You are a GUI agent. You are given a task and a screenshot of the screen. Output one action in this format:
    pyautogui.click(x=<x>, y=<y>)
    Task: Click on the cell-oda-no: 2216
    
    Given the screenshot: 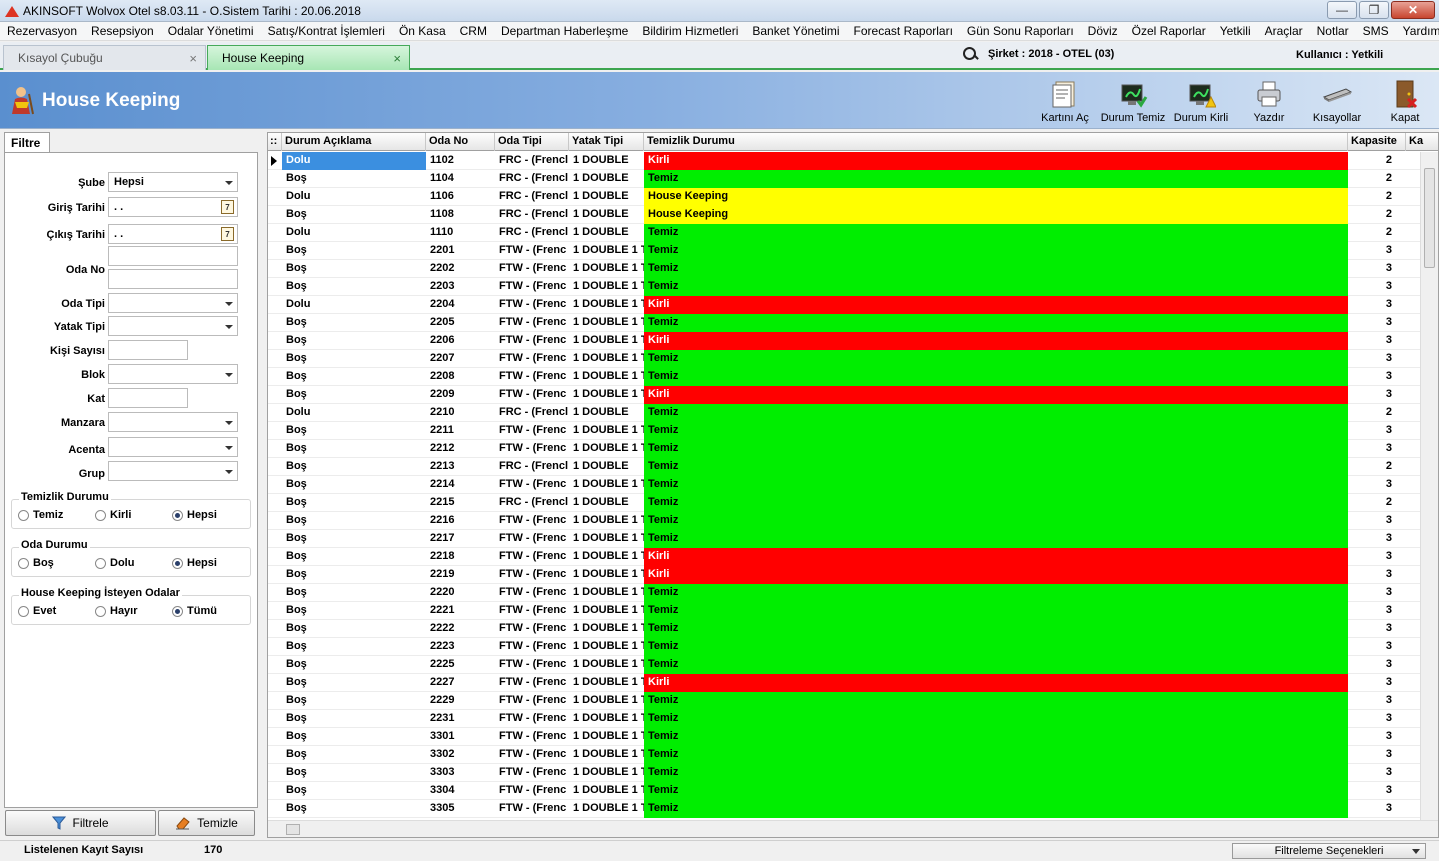 What is the action you would take?
    pyautogui.click(x=460, y=521)
    